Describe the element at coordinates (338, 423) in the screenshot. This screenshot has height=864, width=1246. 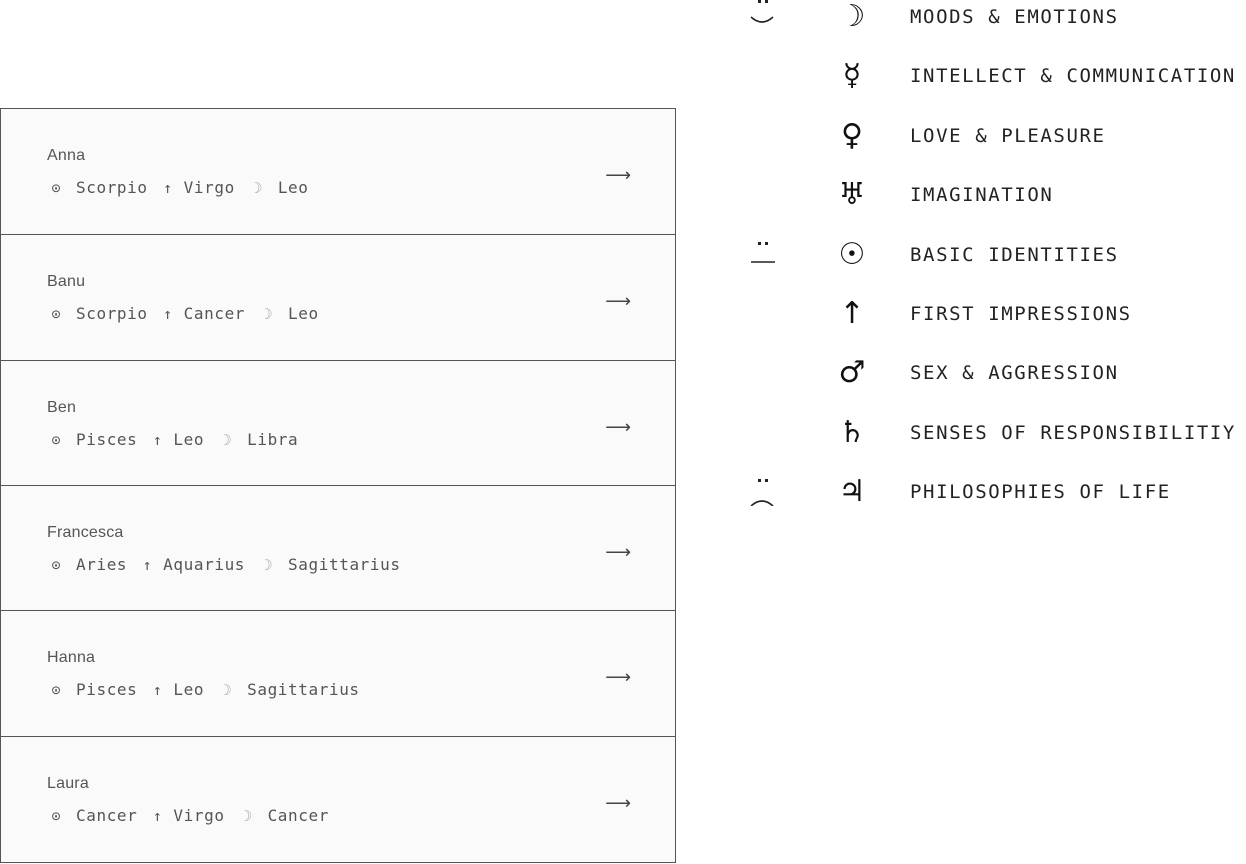
I see `person-card: Ben ⊙ Pisces ↑ Leo ☽ Libra ⟶` at that location.